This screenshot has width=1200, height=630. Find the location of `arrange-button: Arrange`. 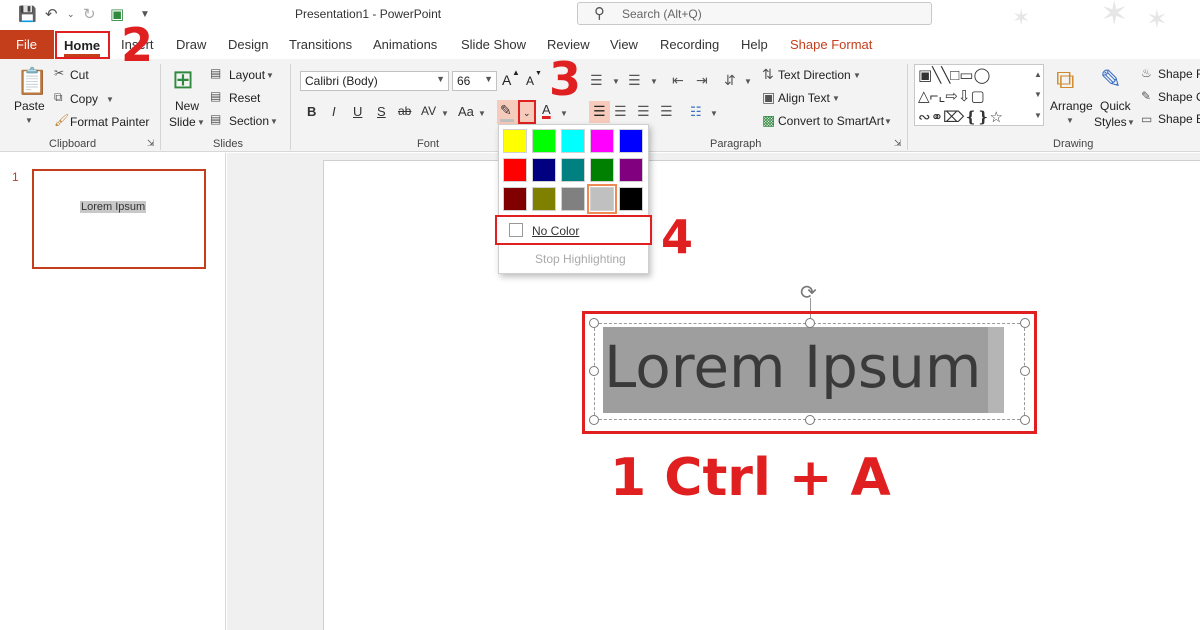

arrange-button: Arrange is located at coordinates (1071, 106).